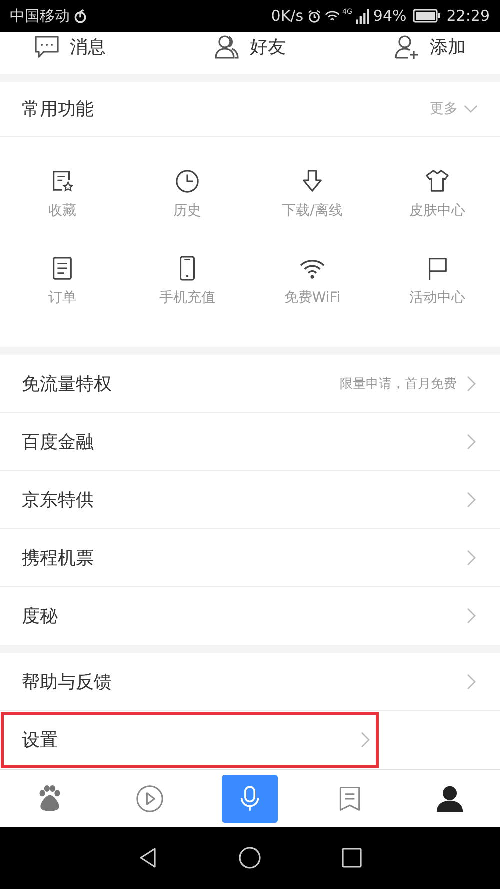  Describe the element at coordinates (62, 181) in the screenshot. I see `note-star-icon` at that location.